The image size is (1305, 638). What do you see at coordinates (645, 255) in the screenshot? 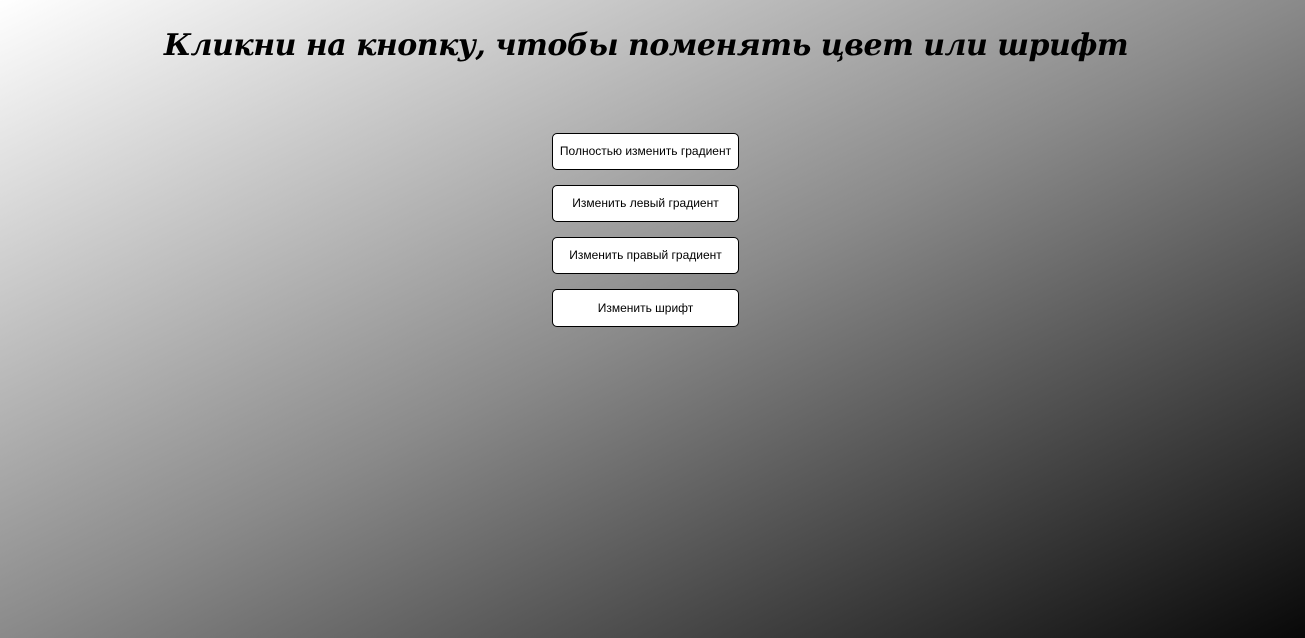
I see `change-right-gradient-button: Изменить правый градиент` at bounding box center [645, 255].